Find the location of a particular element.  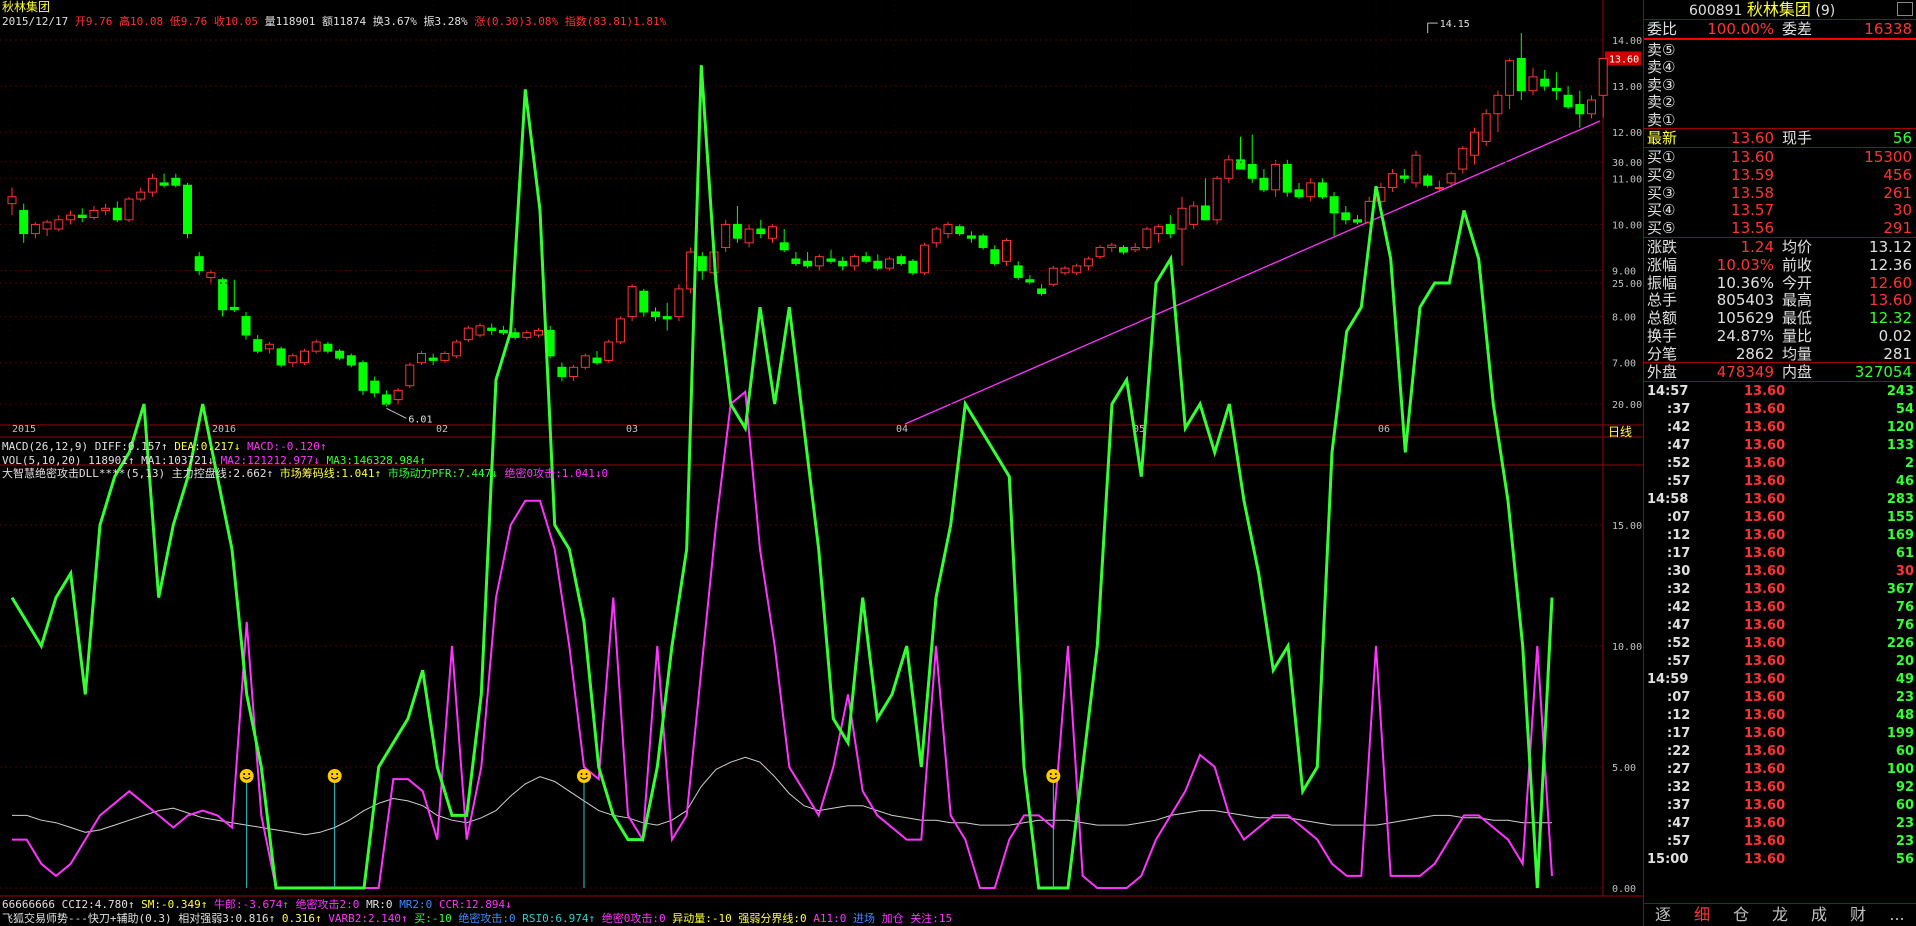

footer-item: CCR:12.894↓ is located at coordinates (475, 904).